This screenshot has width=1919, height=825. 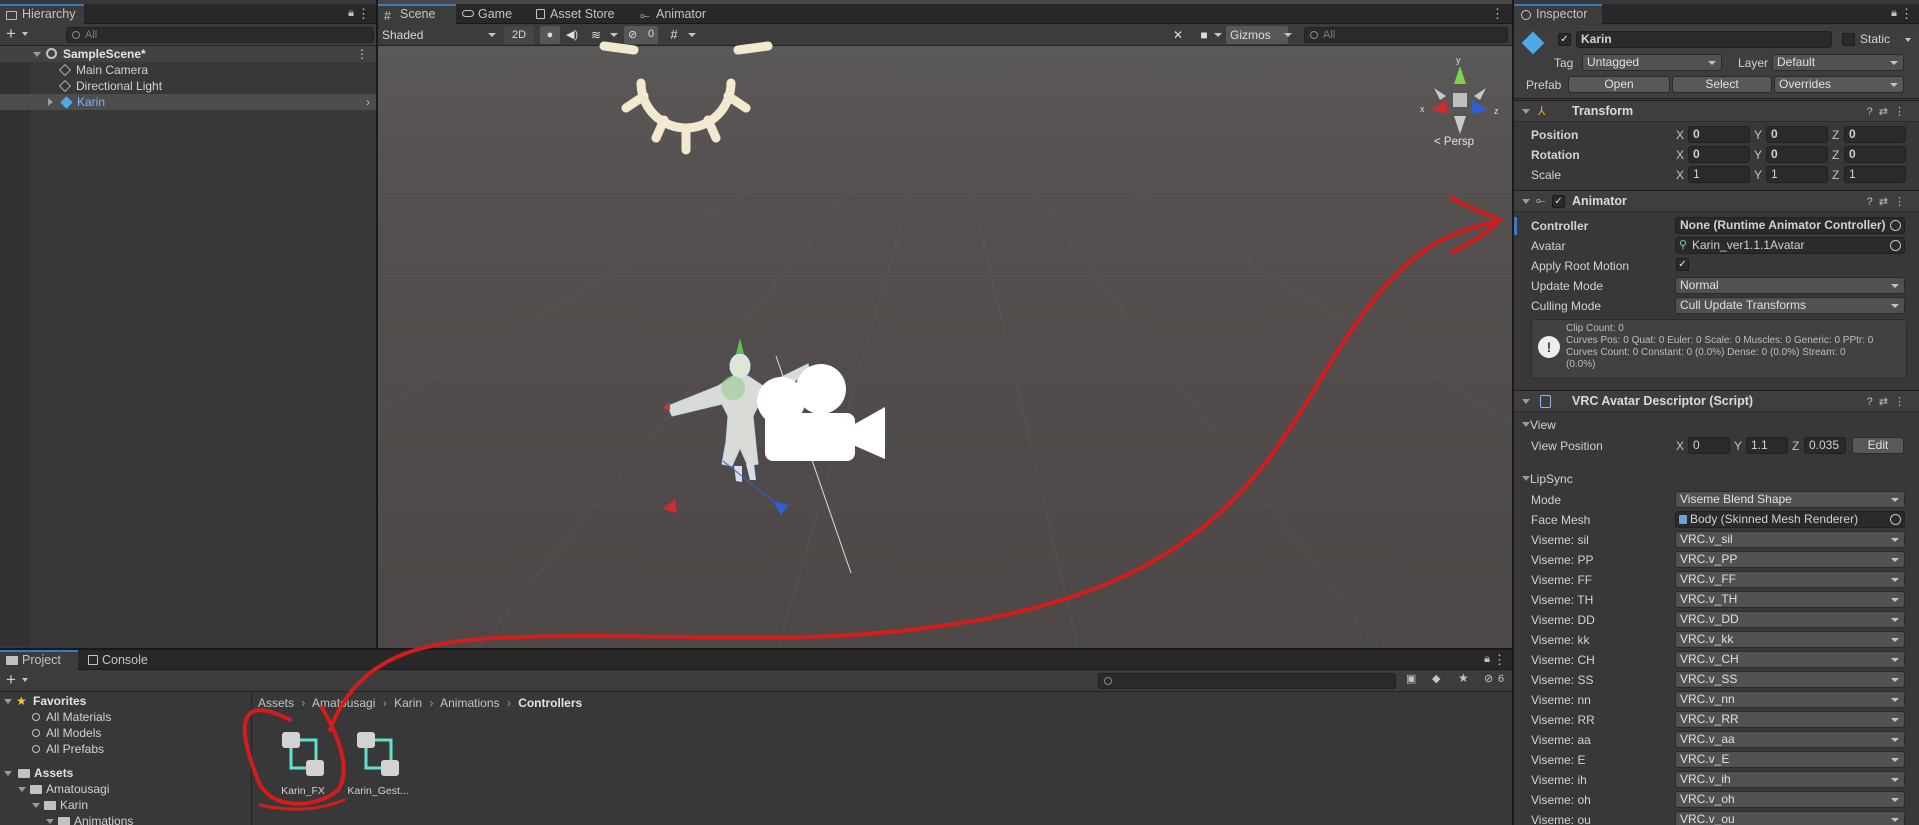 What do you see at coordinates (1436, 678) in the screenshot?
I see `search-by-label-icon: ◆` at bounding box center [1436, 678].